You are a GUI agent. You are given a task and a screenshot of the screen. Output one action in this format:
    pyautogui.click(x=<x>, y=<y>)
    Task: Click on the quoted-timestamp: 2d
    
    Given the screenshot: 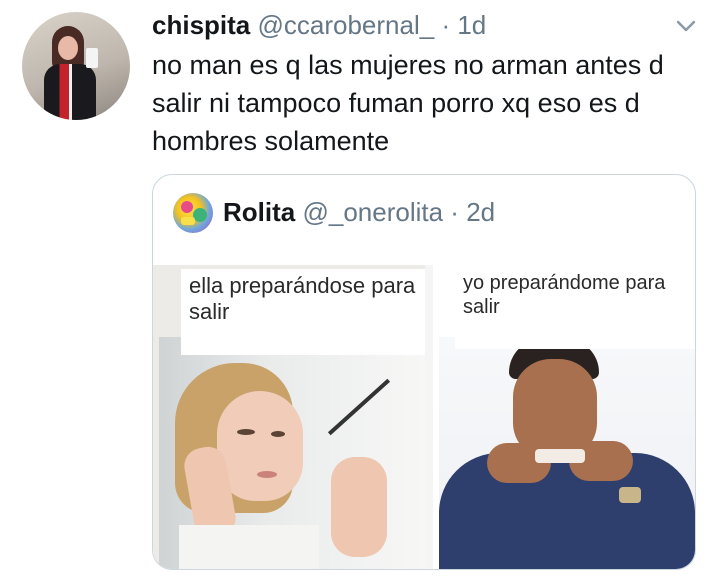 What is the action you would take?
    pyautogui.click(x=480, y=212)
    